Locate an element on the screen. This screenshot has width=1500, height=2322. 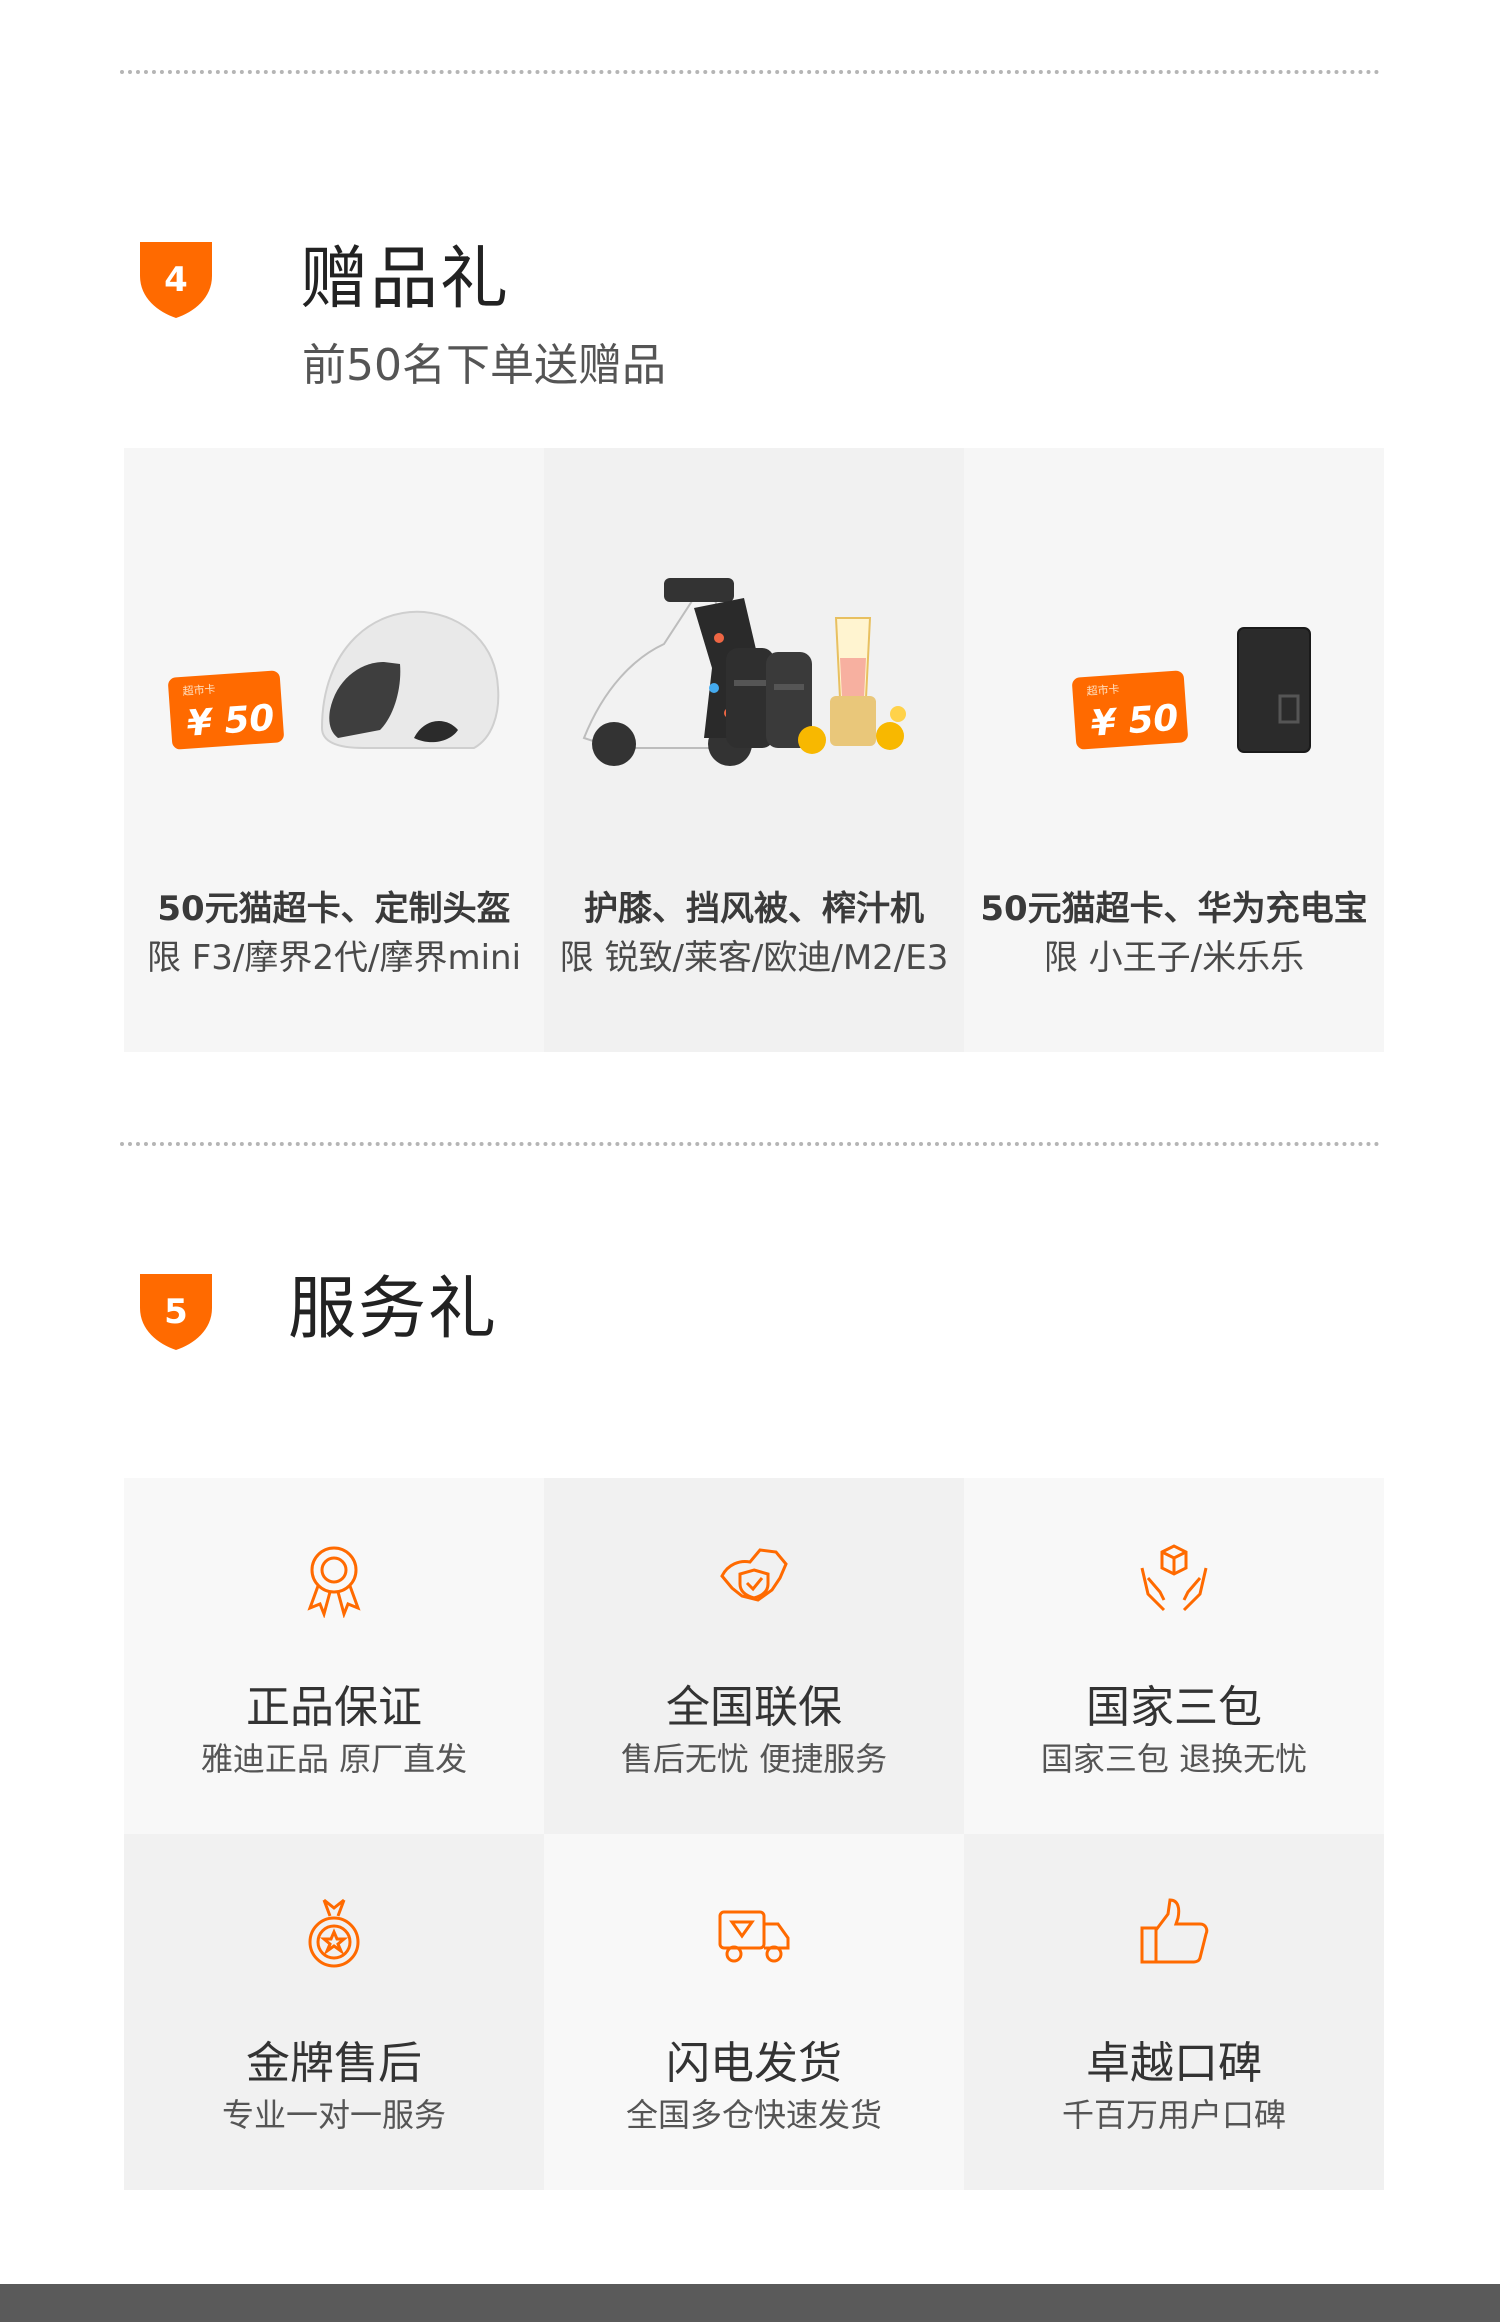
china-map-shield-icon is located at coordinates (754, 1578).